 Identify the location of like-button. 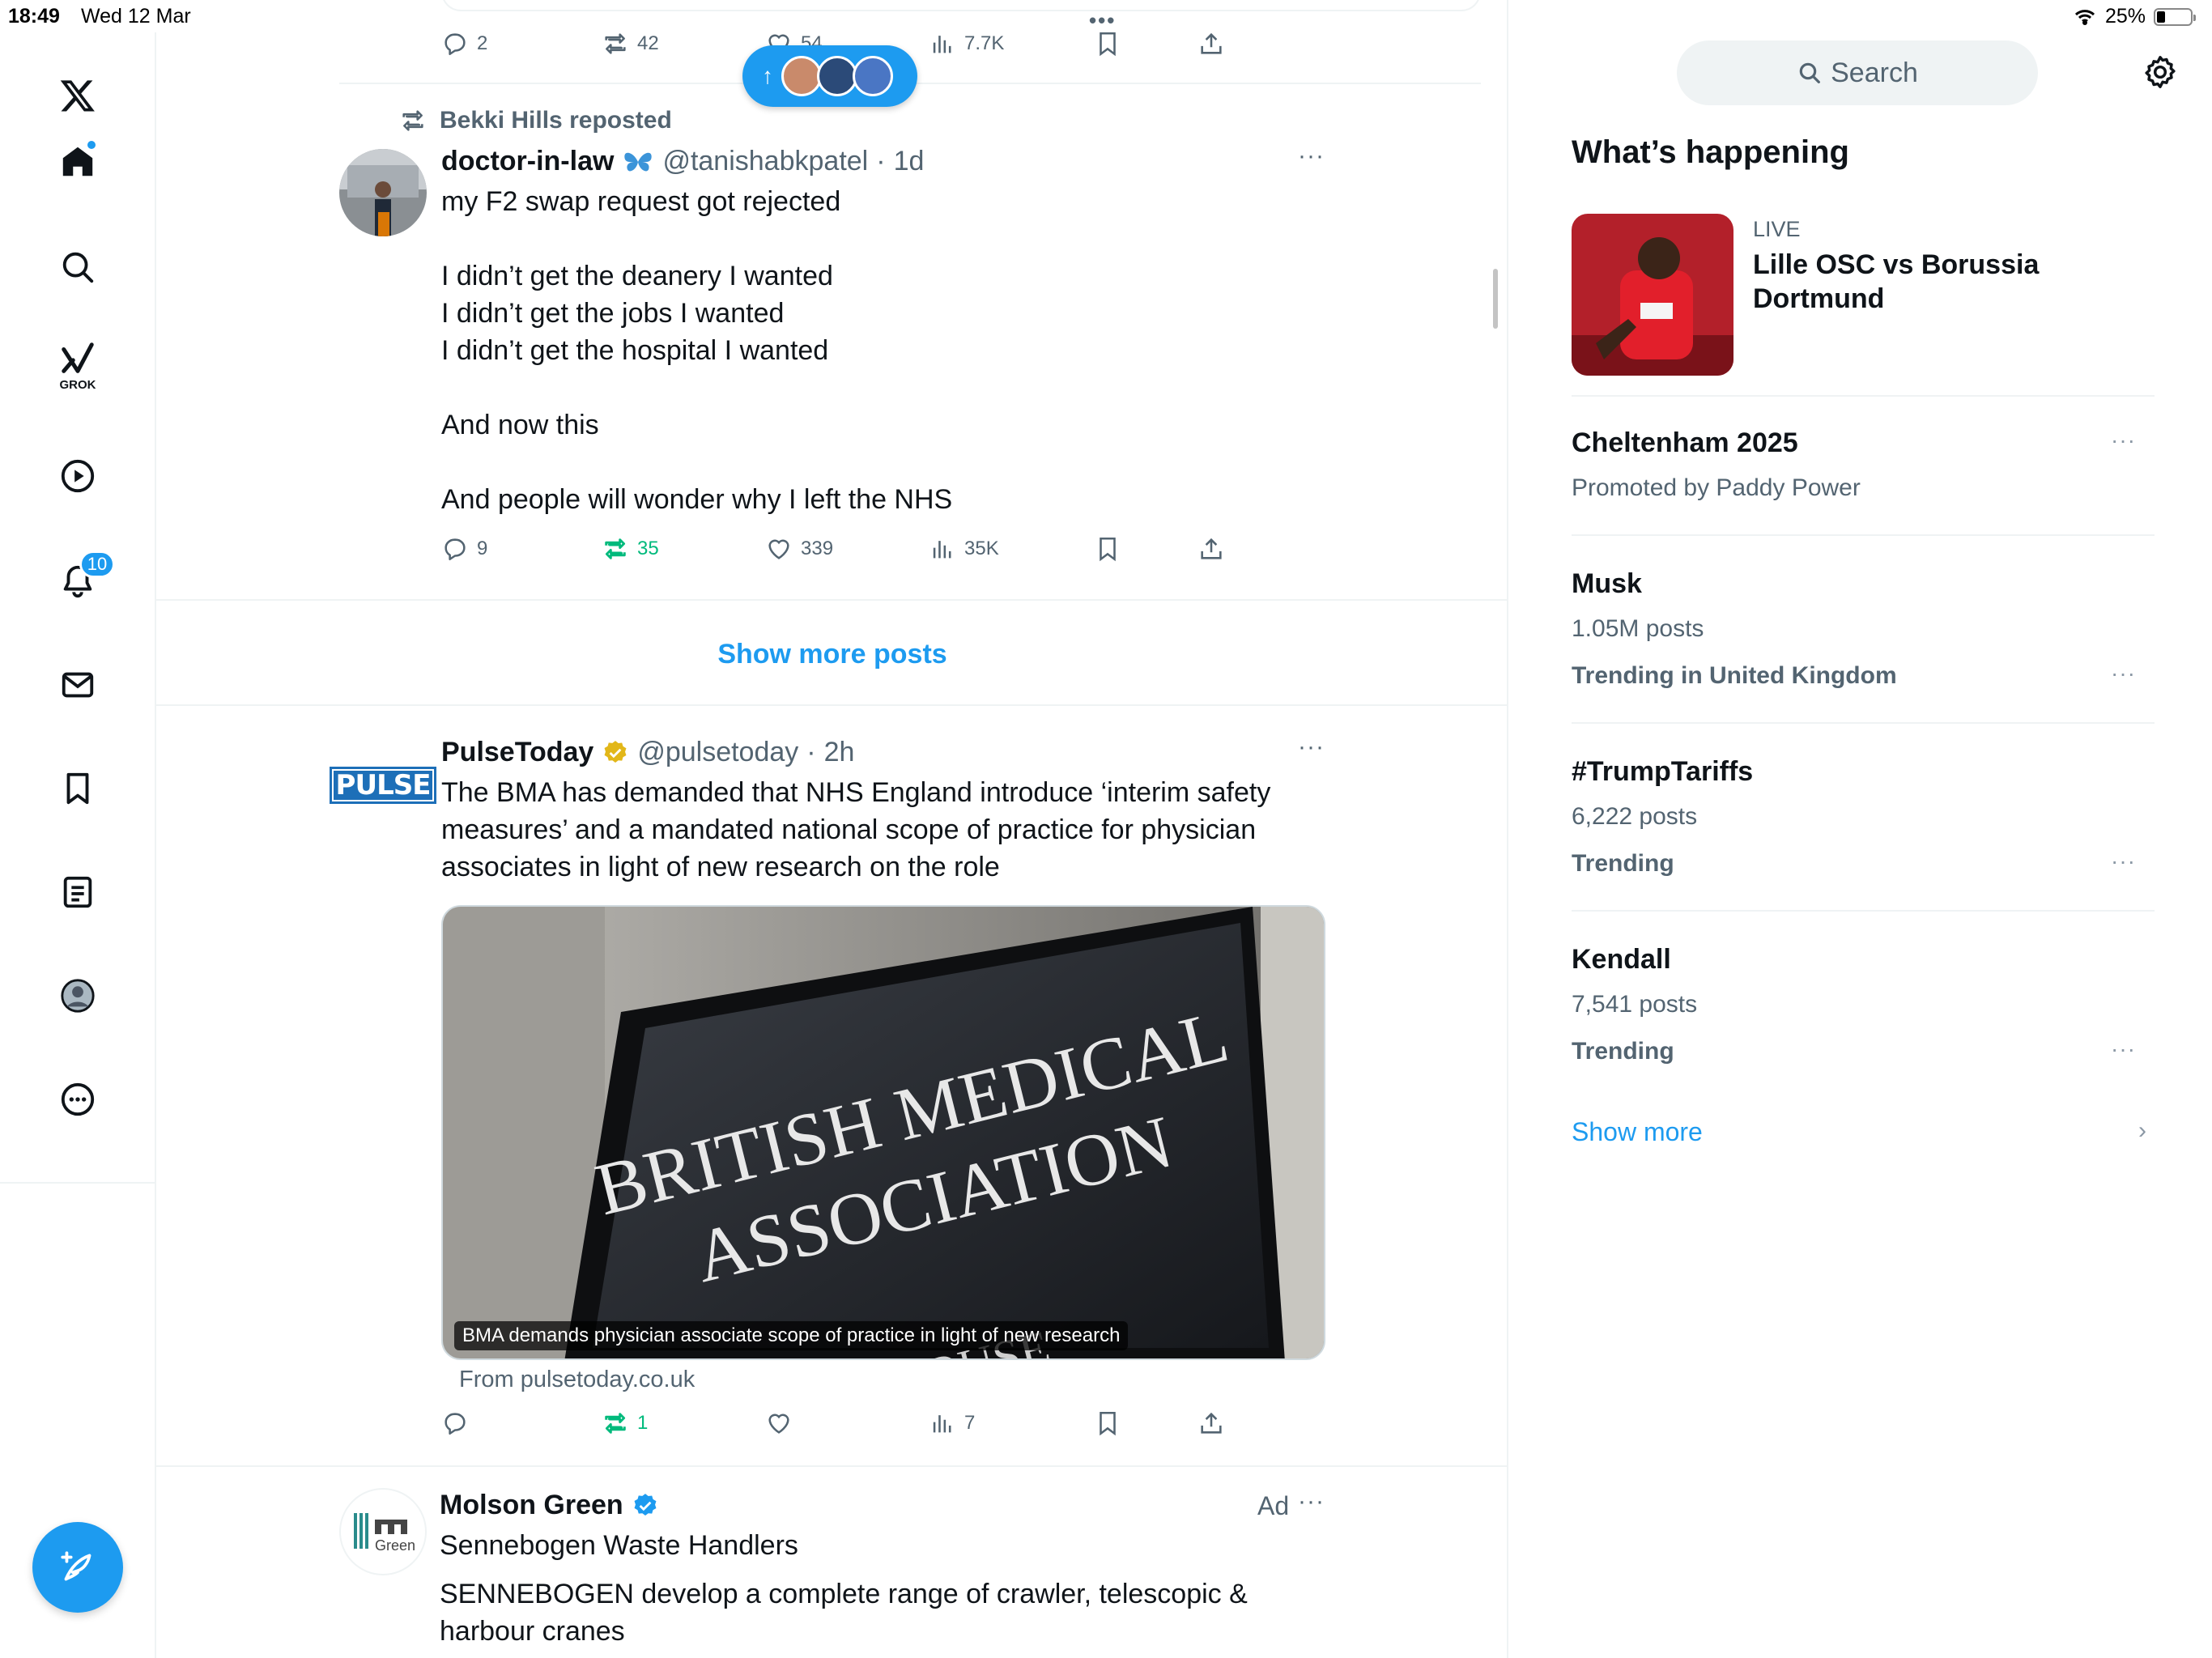
(783, 1423).